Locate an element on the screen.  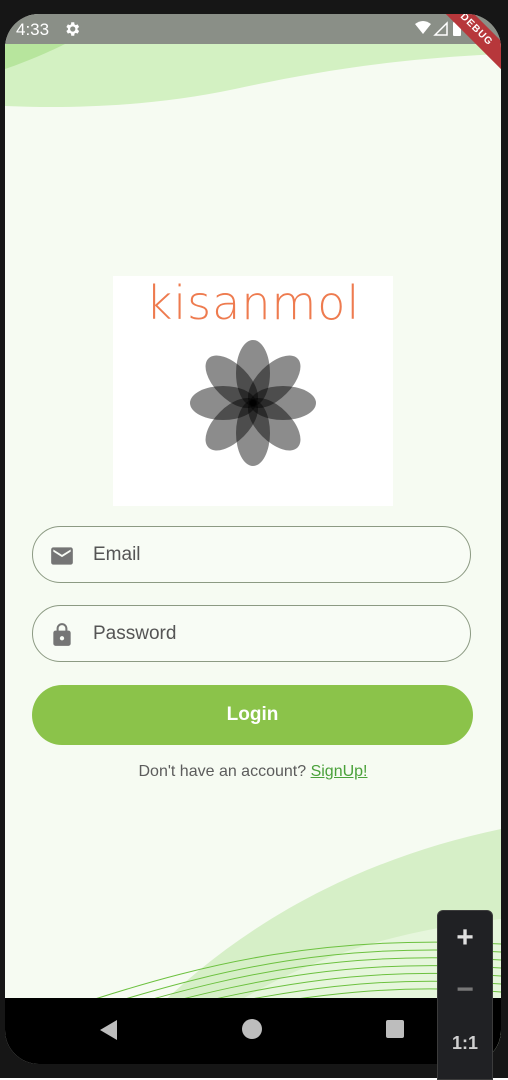
settings-gear-icon is located at coordinates (73, 29).